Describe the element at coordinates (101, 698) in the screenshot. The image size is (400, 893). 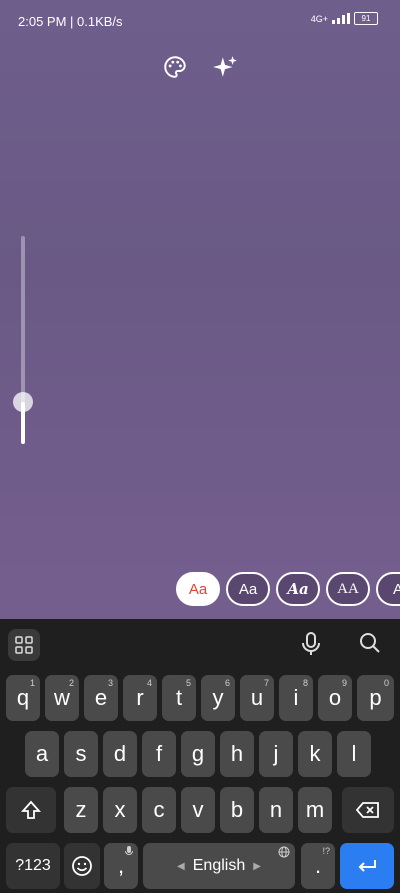
I see `key-e: e3` at that location.